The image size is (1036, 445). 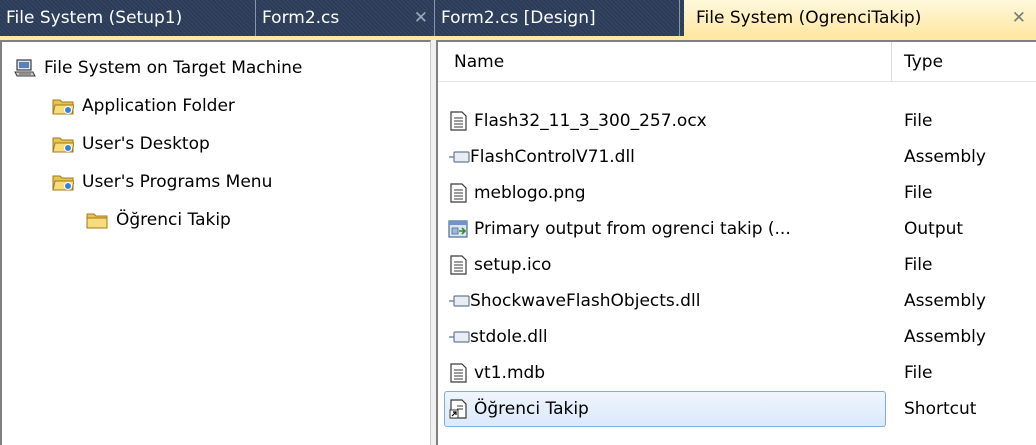 I want to click on tree-item-label: User's Desktop, so click(x=146, y=144).